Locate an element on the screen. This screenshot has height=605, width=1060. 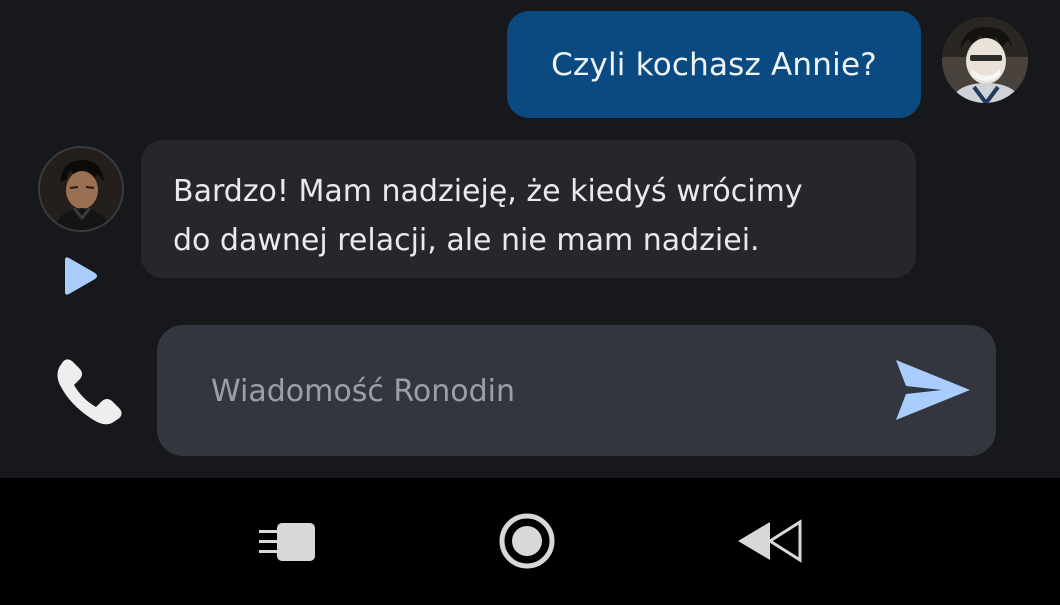
user-message-bubble: Czyli kochasz Annie? is located at coordinates (714, 64).